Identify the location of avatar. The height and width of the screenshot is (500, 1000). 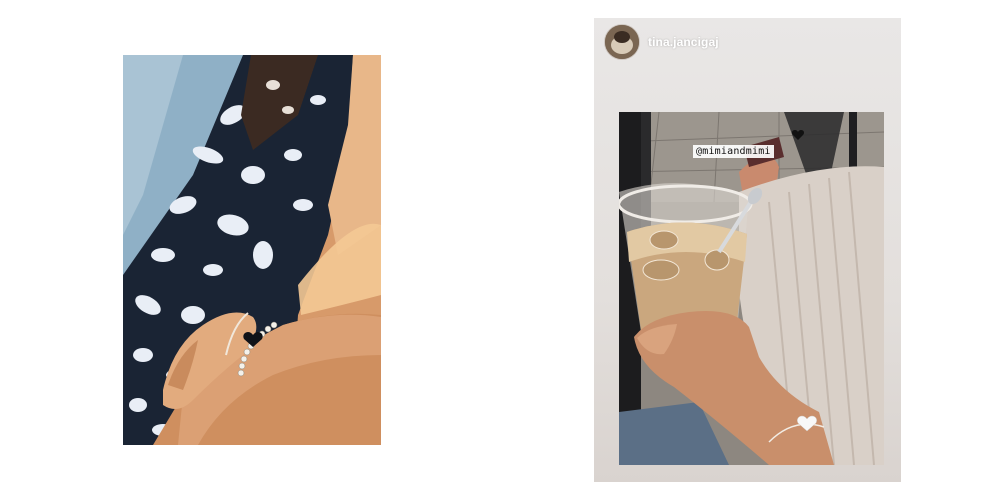
(622, 42).